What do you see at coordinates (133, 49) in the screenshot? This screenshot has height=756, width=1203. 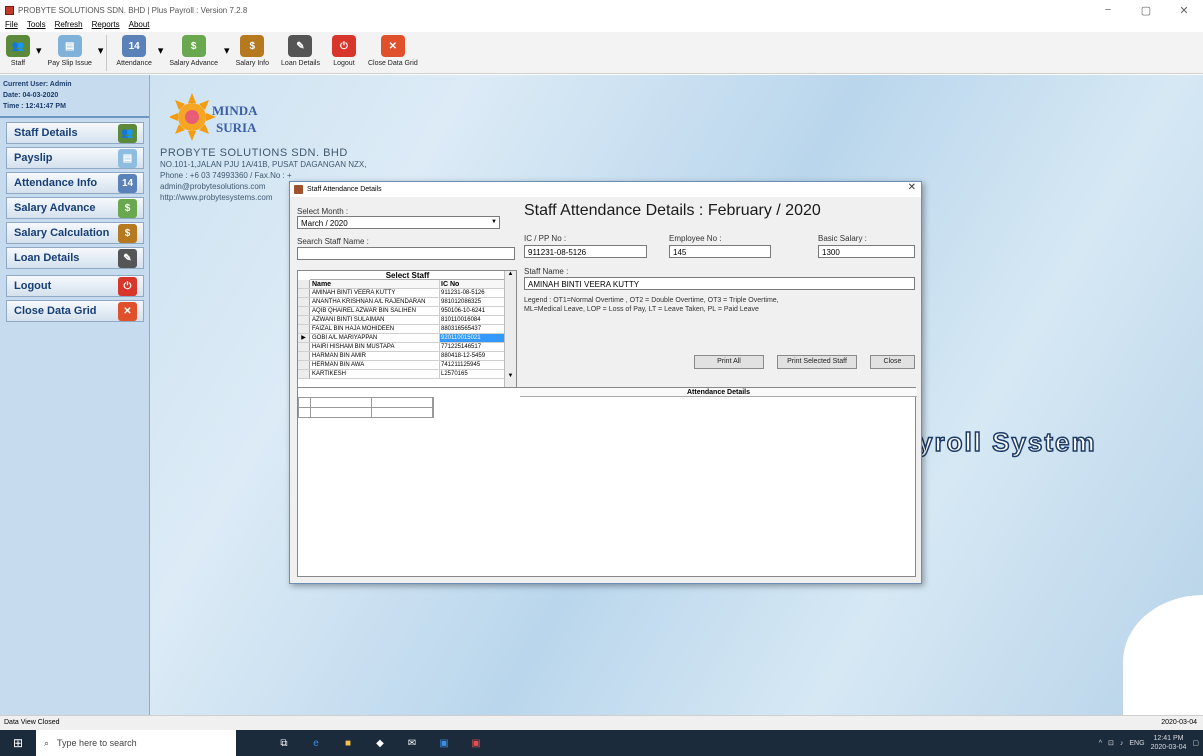 I see `toolbar-attendance-button: 14 Attendance` at bounding box center [133, 49].